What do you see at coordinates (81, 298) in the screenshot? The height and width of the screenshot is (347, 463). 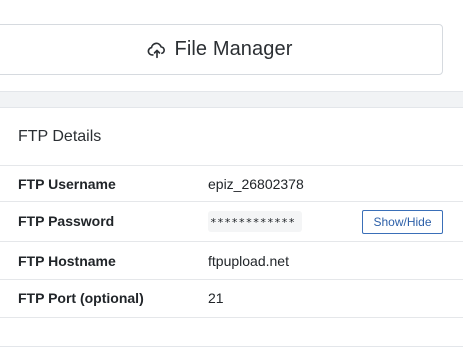 I see `ftp-port-label: FTP Port (optional)` at bounding box center [81, 298].